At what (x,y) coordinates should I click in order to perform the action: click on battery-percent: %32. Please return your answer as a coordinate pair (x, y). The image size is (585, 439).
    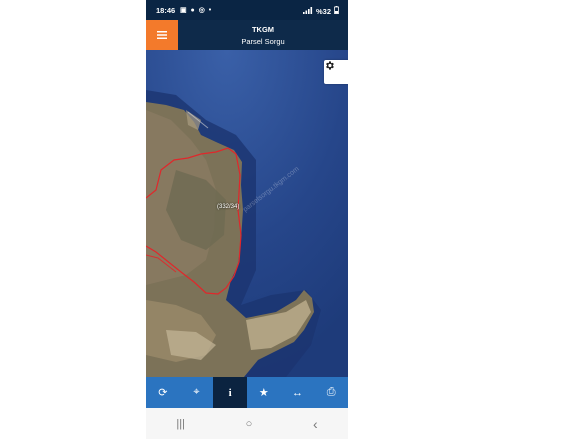
    Looking at the image, I should click on (323, 11).